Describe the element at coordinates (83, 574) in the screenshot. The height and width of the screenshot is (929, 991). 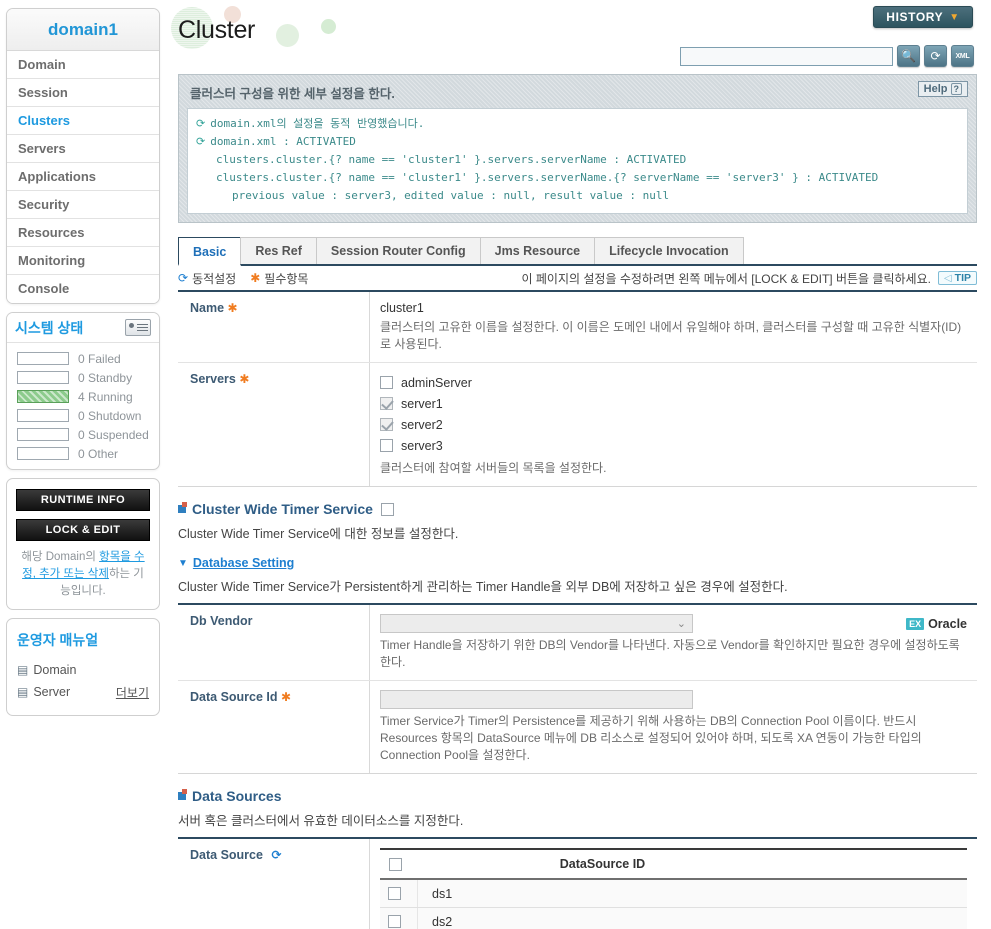
I see `lock-edit-note: 해당 Domain의 항목을 수정, 추가 또는 삭제하는 기능입니다.` at that location.